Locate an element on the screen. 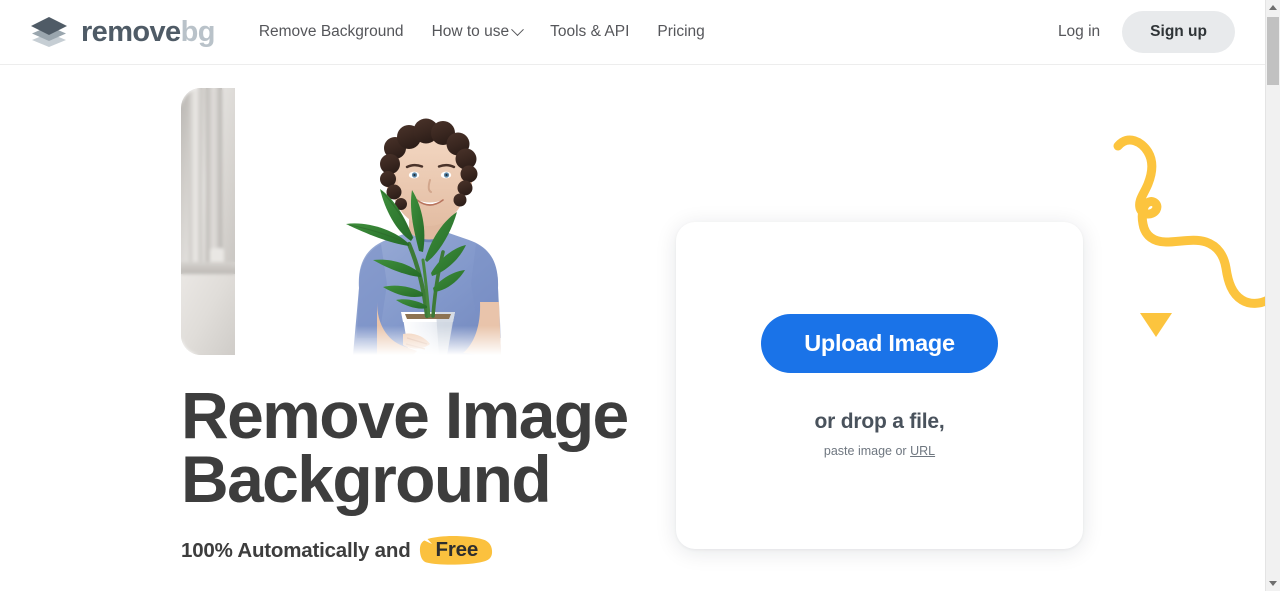 The image size is (1280, 591). nav-item-remove-background: Remove Background is located at coordinates (331, 32).